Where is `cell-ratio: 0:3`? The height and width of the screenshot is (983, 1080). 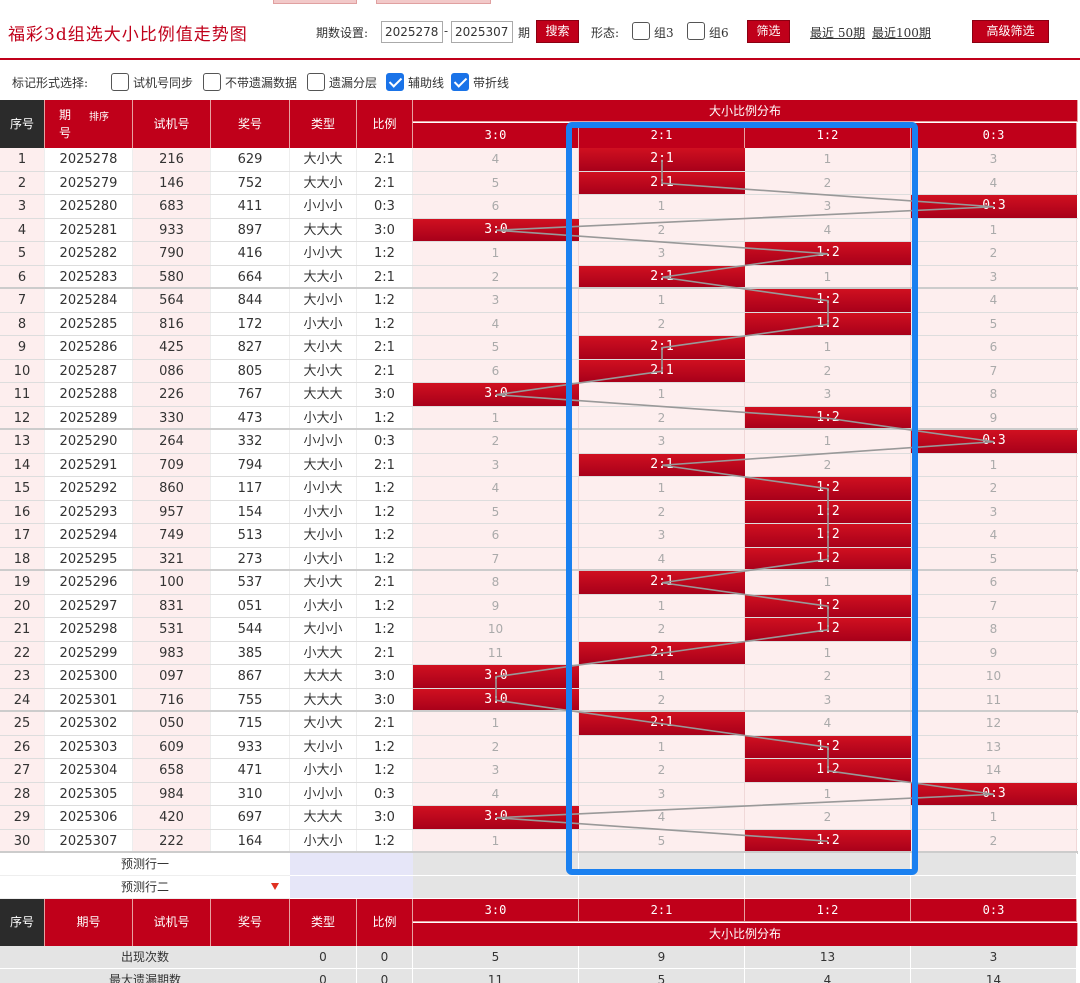
cell-ratio: 0:3 is located at coordinates (385, 207).